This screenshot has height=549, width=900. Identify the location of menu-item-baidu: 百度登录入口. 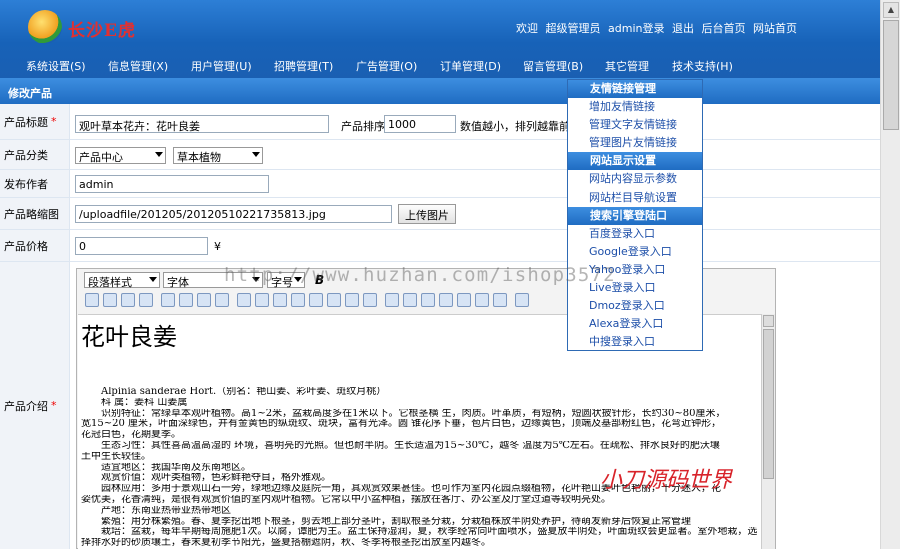
(635, 234).